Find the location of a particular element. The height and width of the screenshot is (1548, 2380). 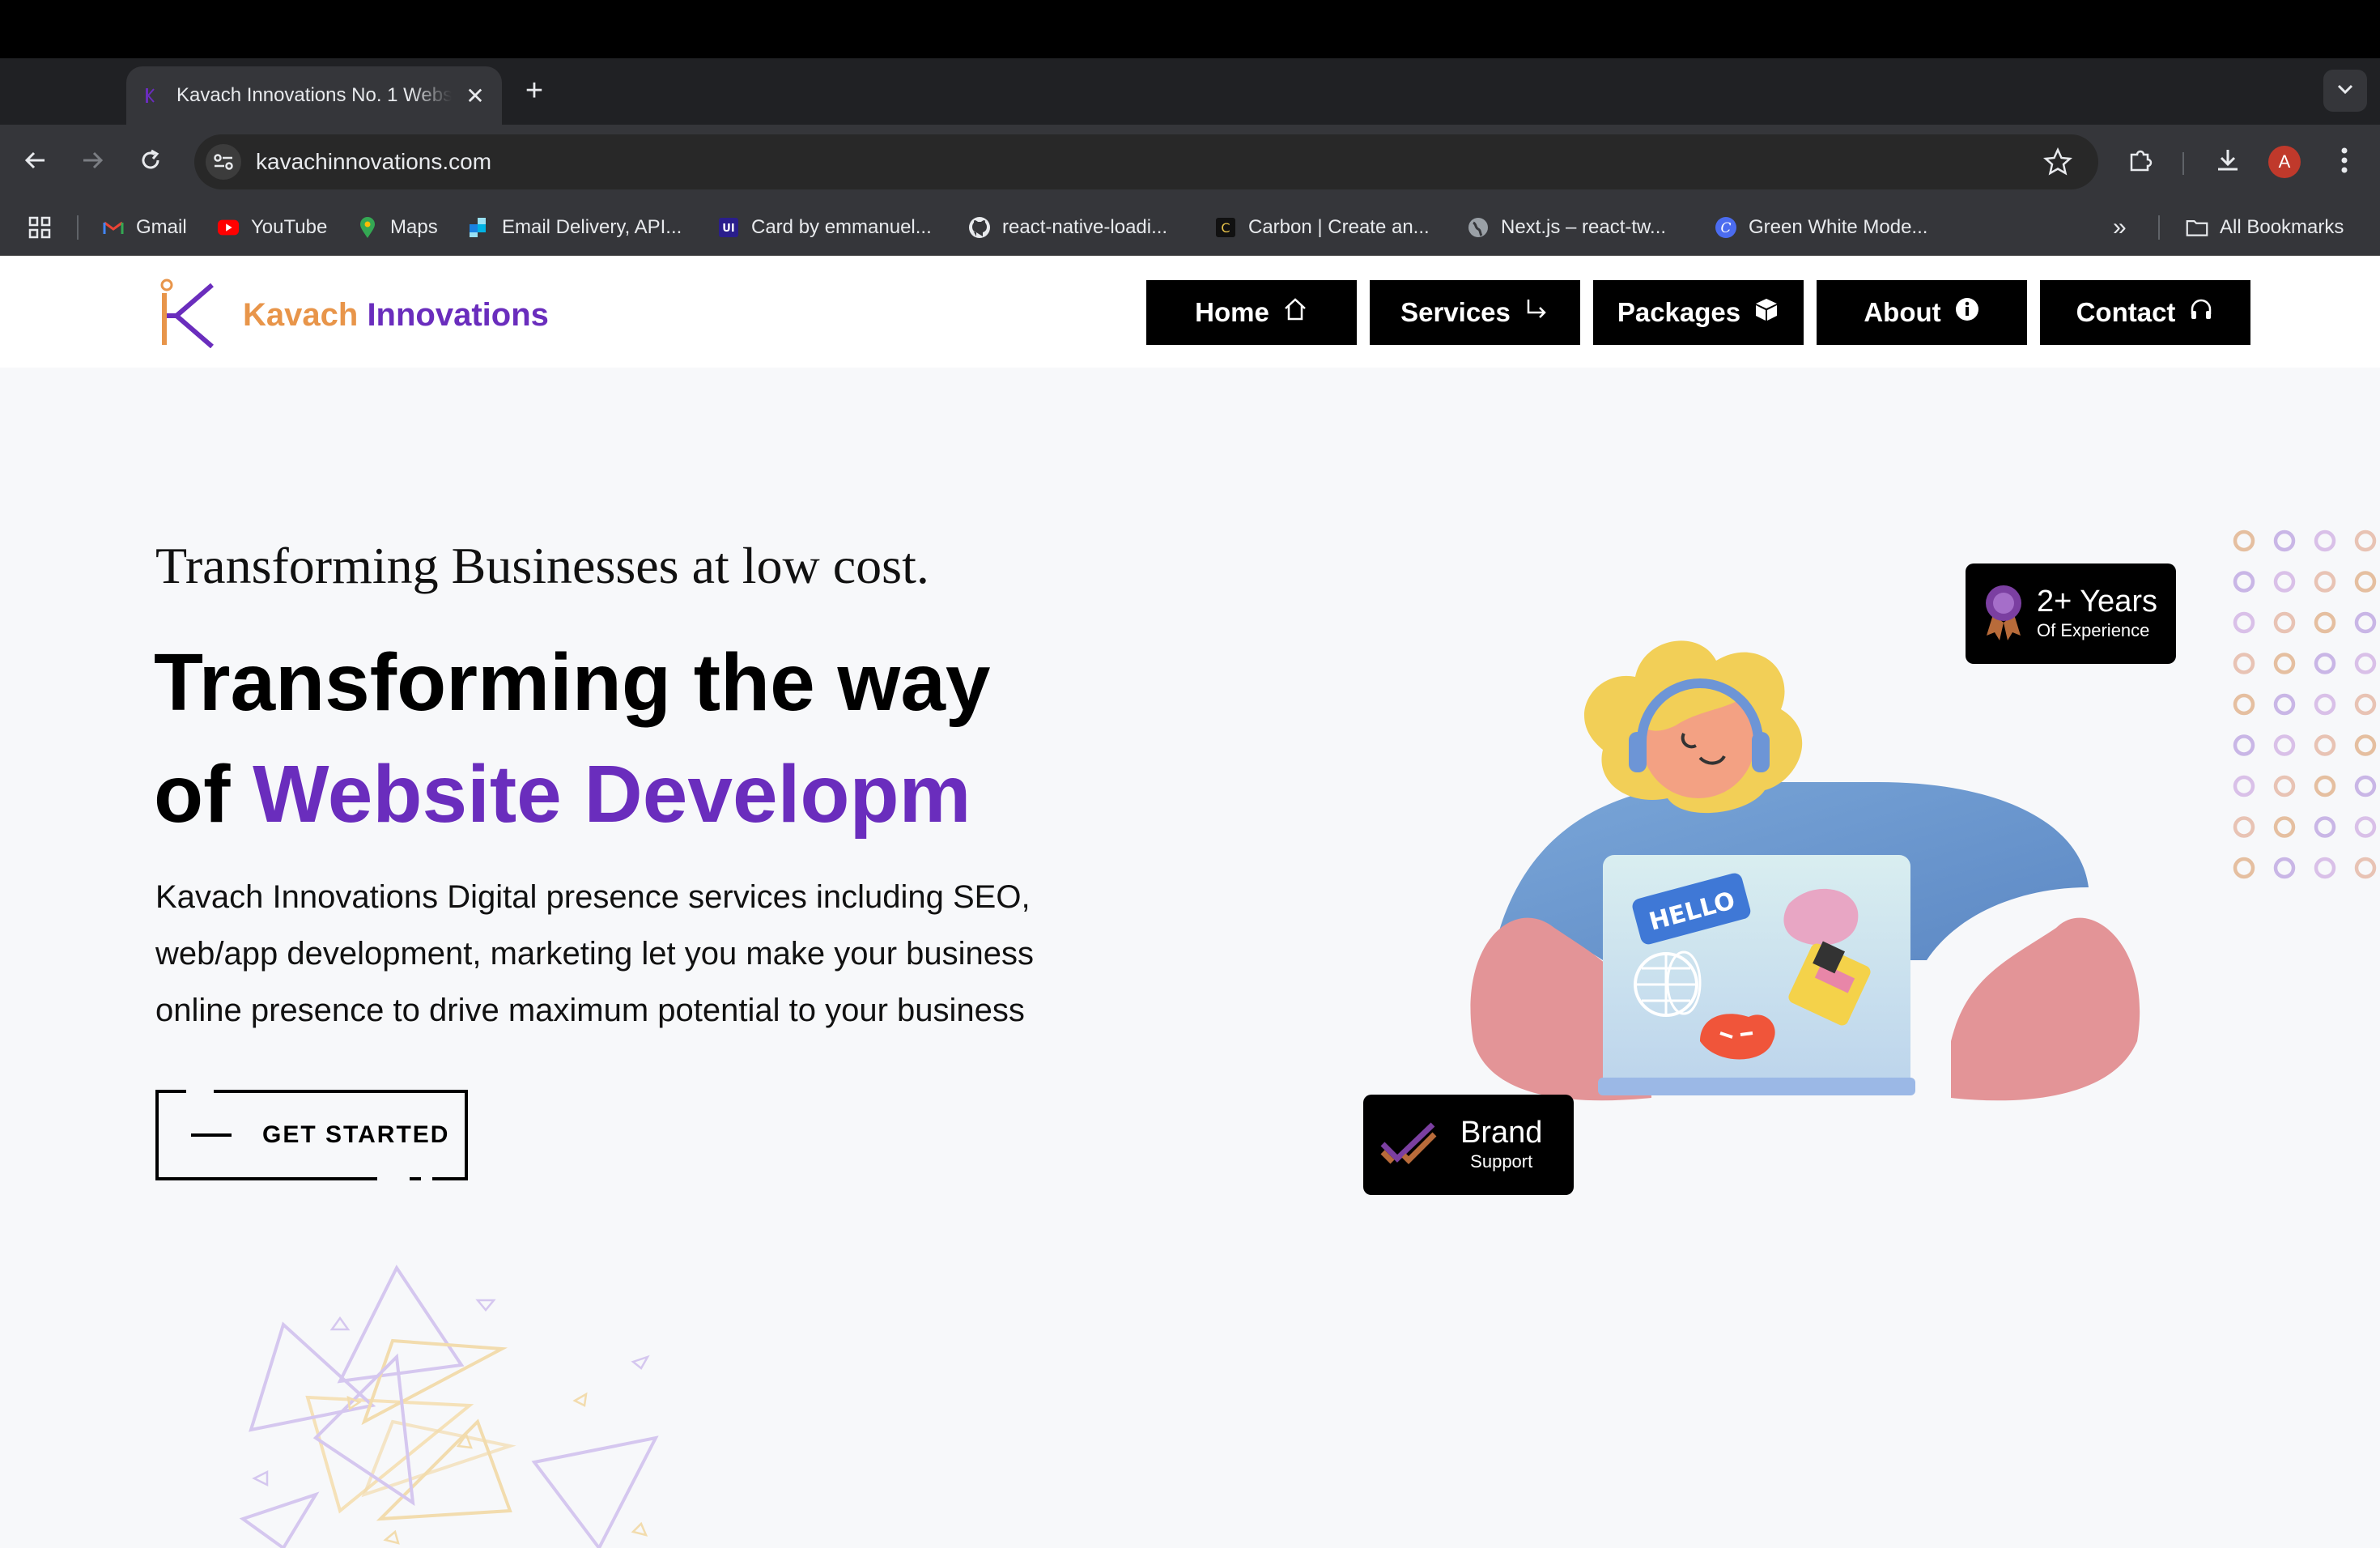

experience-badge: 2+ Years Of Experience is located at coordinates (2071, 614).